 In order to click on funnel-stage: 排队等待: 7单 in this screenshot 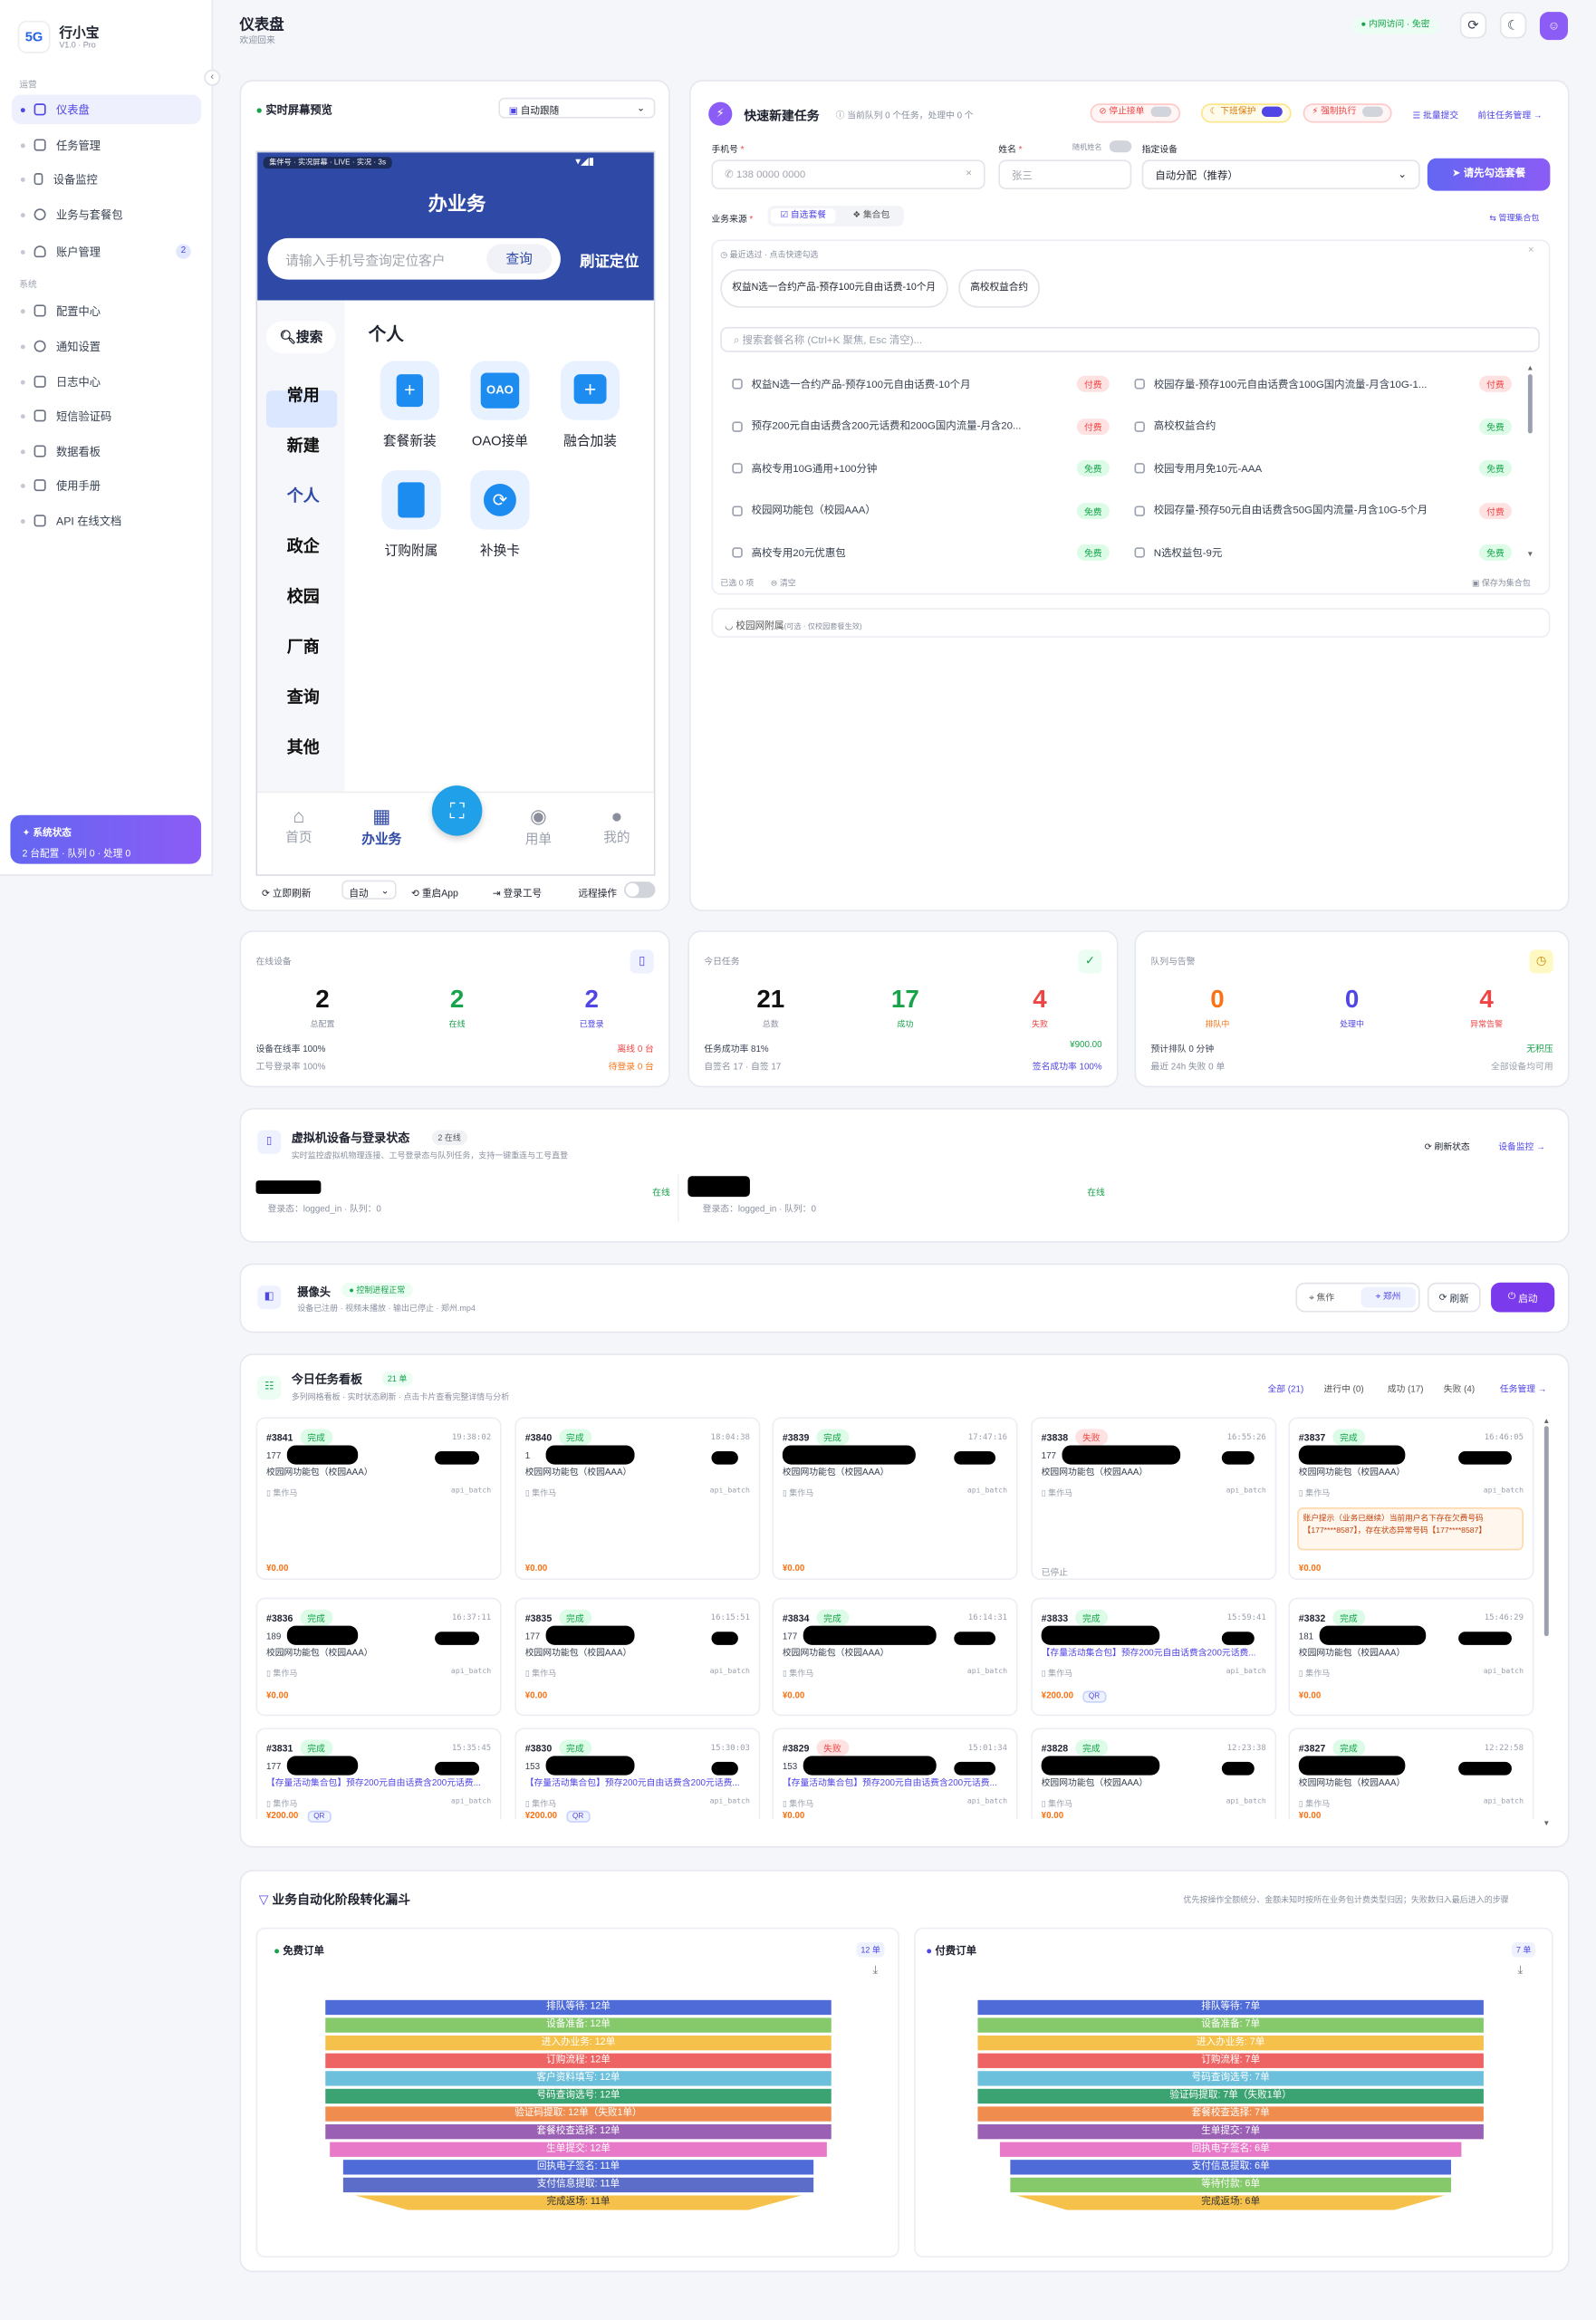, I will do `click(1230, 2007)`.